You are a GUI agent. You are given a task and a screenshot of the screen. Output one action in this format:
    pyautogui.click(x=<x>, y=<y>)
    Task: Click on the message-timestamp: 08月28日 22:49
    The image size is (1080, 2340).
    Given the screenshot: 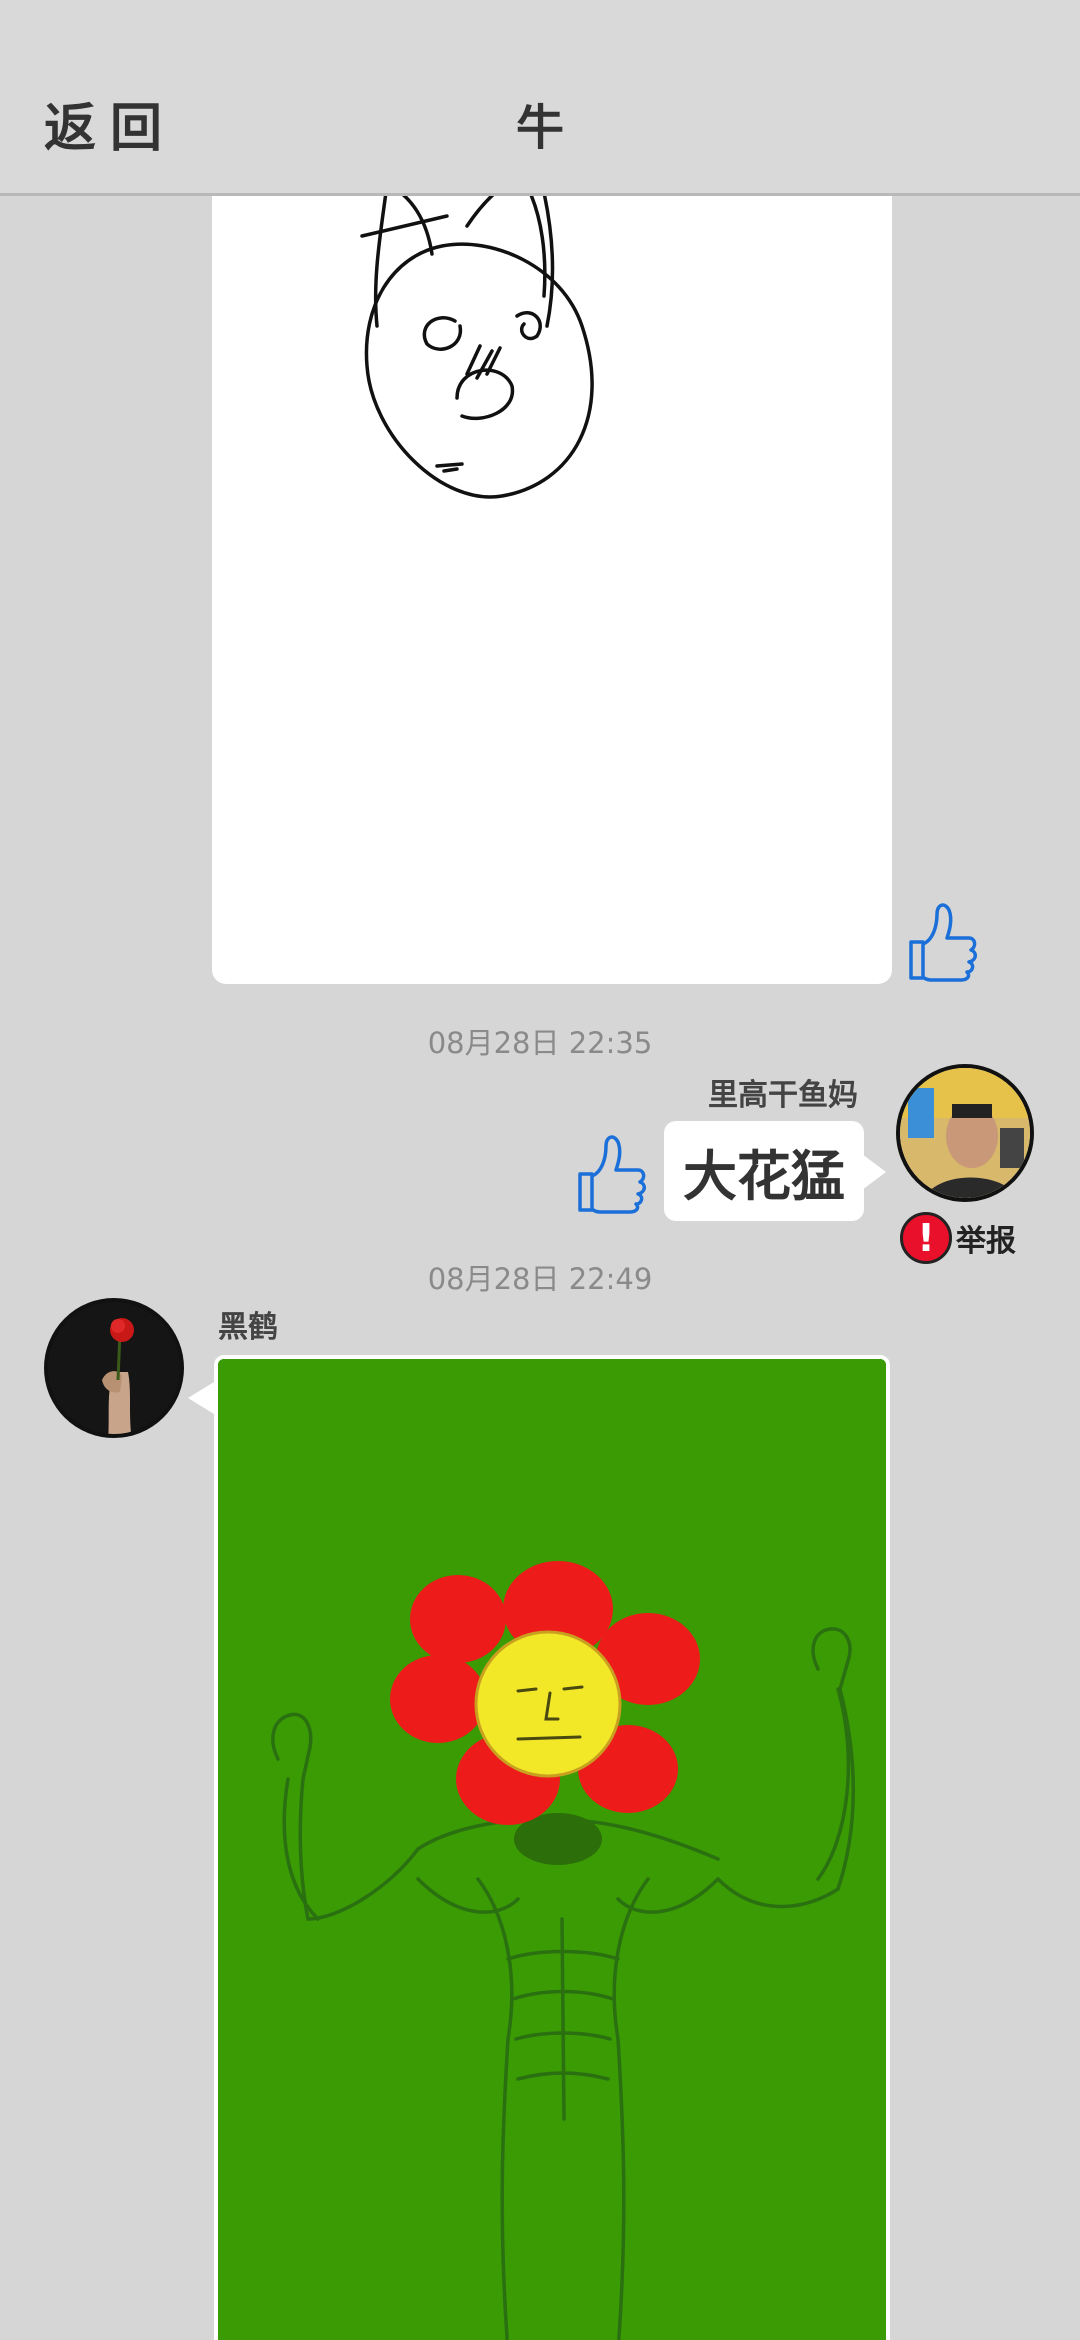 What is the action you would take?
    pyautogui.click(x=540, y=1279)
    